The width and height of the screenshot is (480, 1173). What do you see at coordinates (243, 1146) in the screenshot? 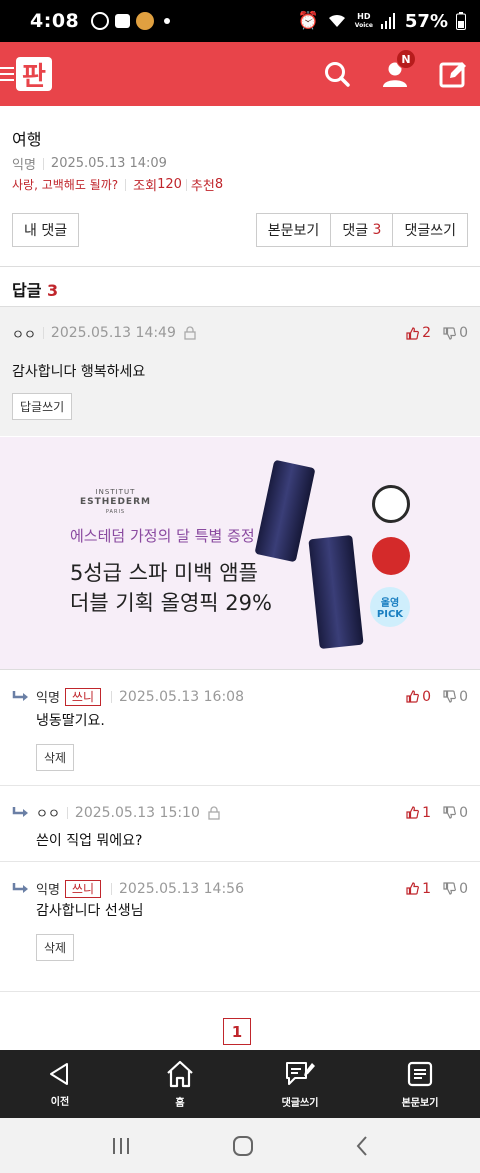
I see `home-system-icon` at bounding box center [243, 1146].